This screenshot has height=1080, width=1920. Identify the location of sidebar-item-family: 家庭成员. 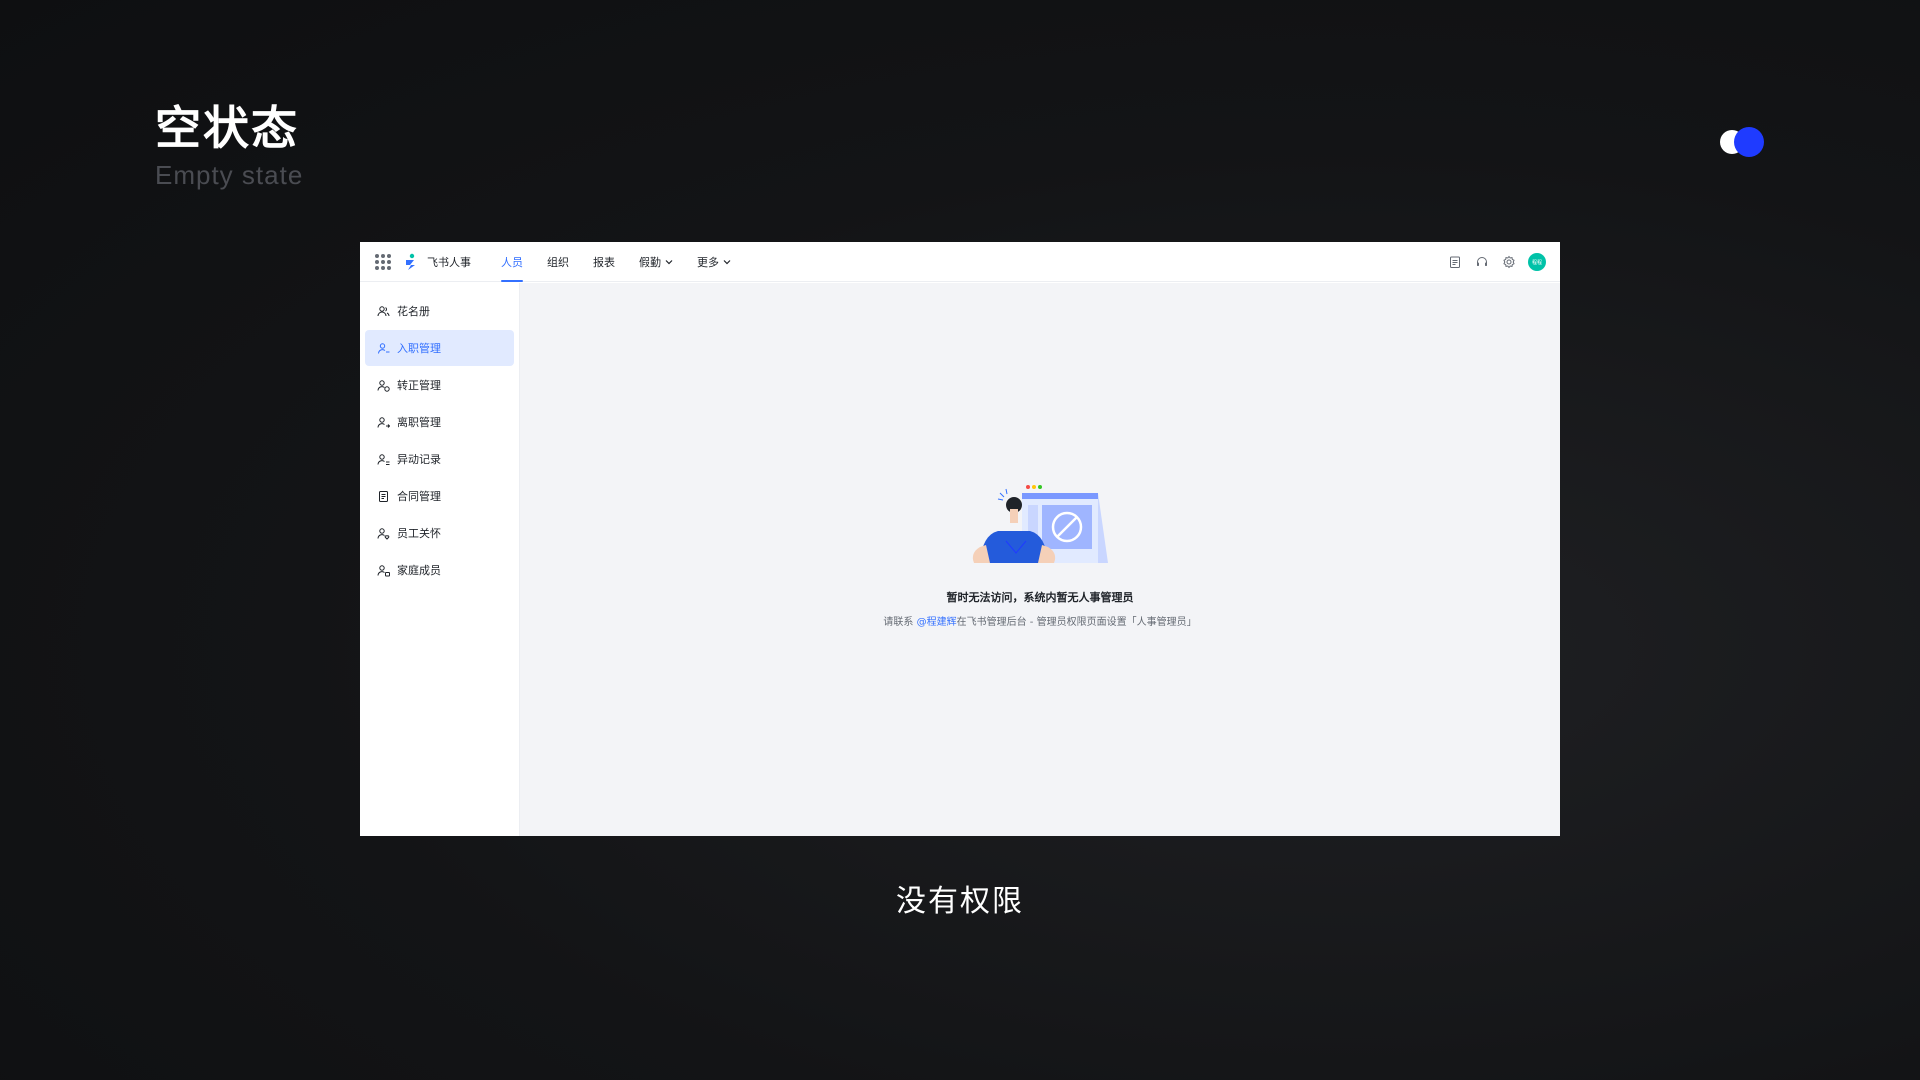
(439, 570).